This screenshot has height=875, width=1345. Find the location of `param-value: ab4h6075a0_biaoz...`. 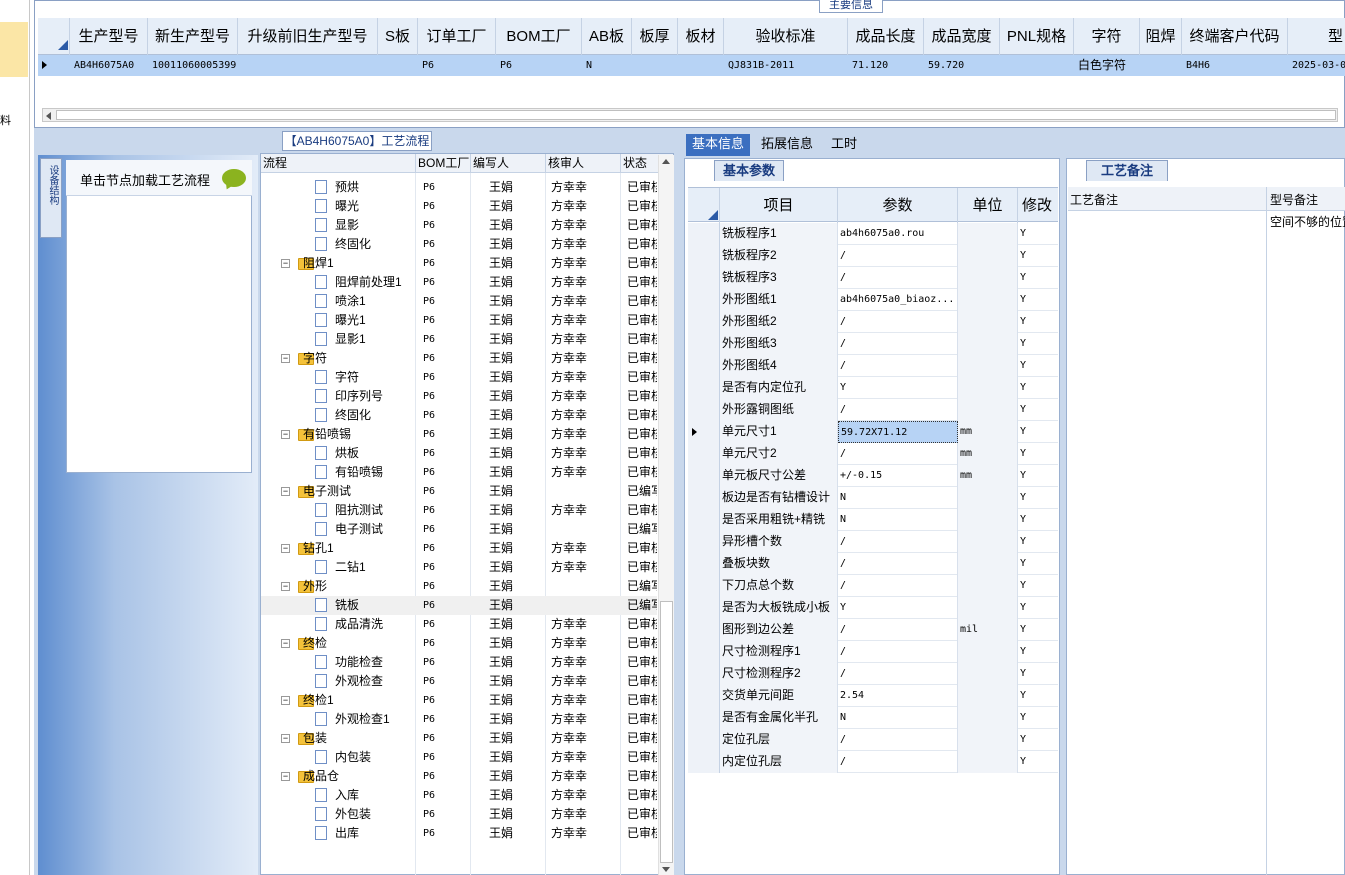

param-value: ab4h6075a0_biaoz... is located at coordinates (898, 300).